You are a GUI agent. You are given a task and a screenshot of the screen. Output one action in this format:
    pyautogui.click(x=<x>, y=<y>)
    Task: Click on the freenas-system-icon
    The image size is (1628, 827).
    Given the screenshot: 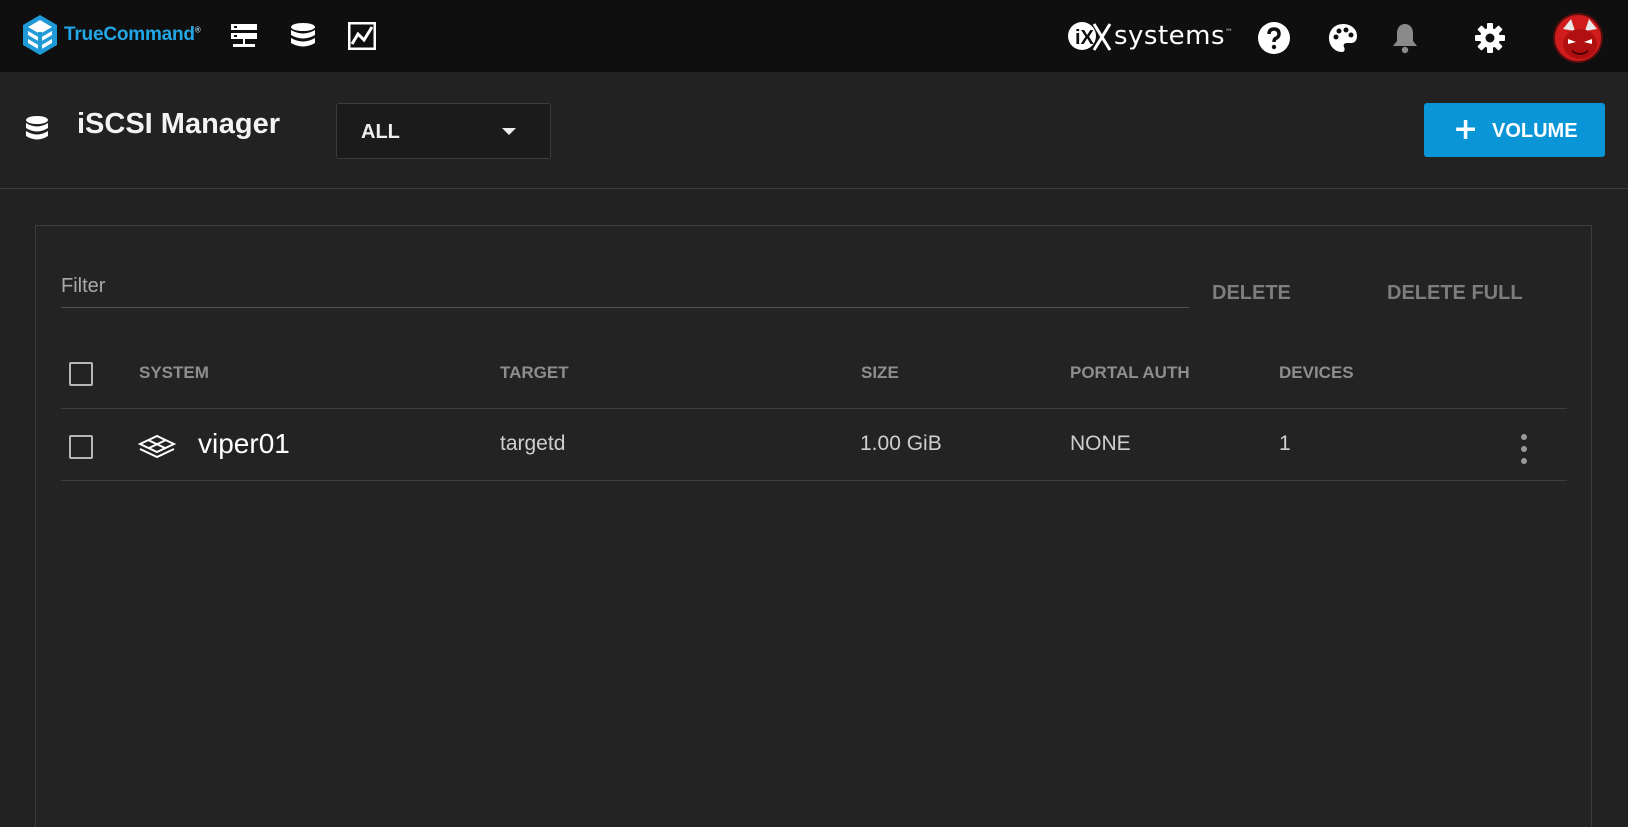 What is the action you would take?
    pyautogui.click(x=157, y=450)
    